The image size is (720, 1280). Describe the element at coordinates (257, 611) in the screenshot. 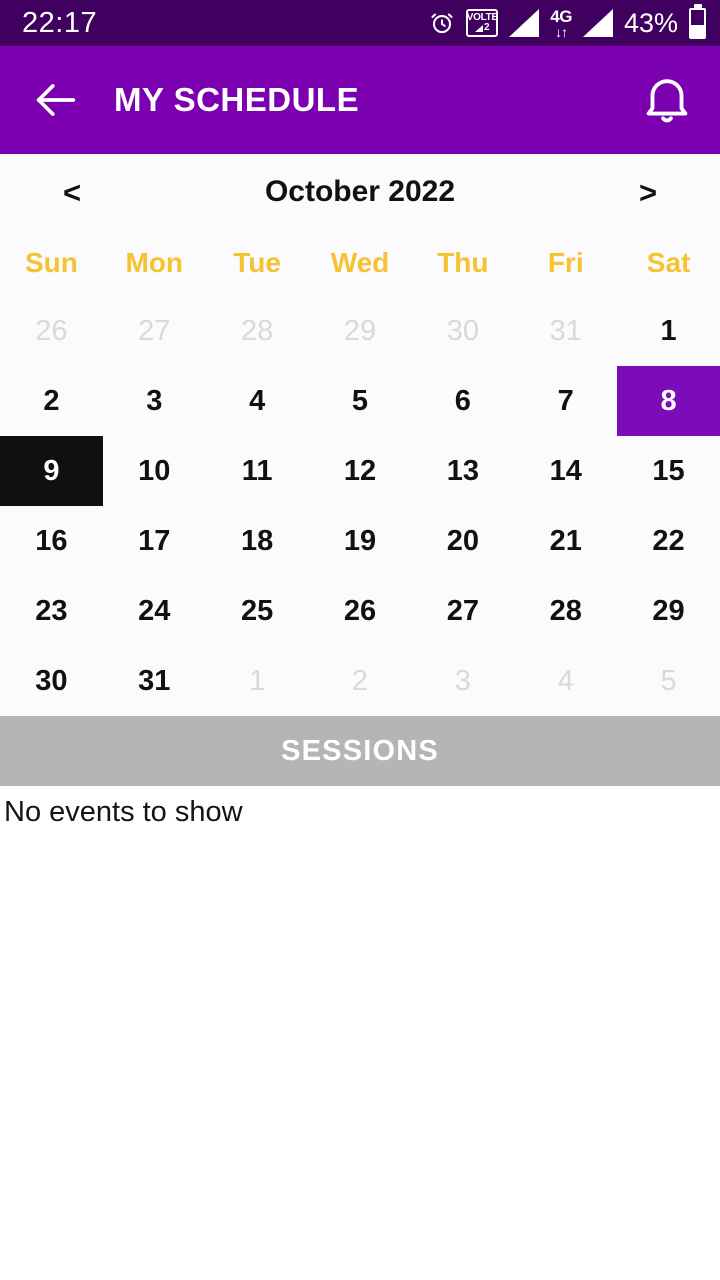

I see `calendar-day-cell: 25` at that location.